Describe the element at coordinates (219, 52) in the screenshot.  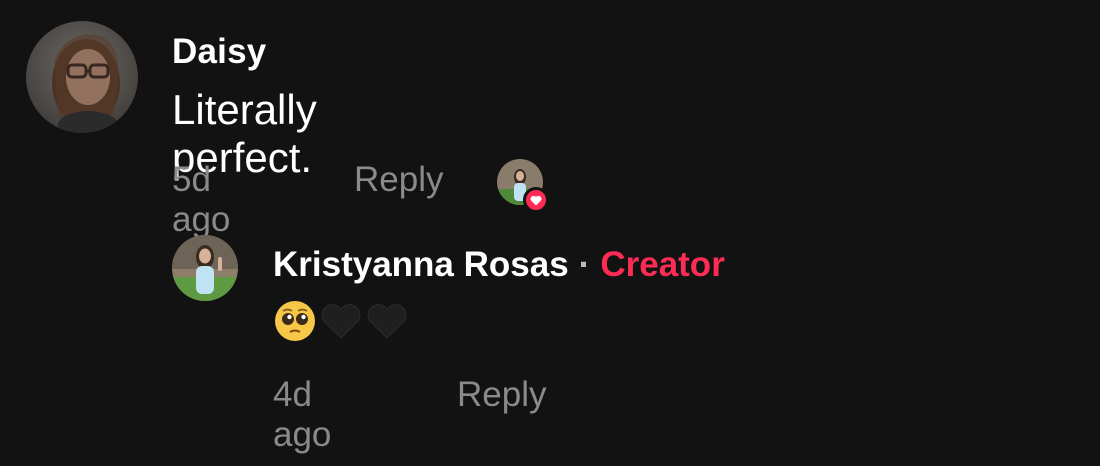
I see `comment-username: Daisy` at that location.